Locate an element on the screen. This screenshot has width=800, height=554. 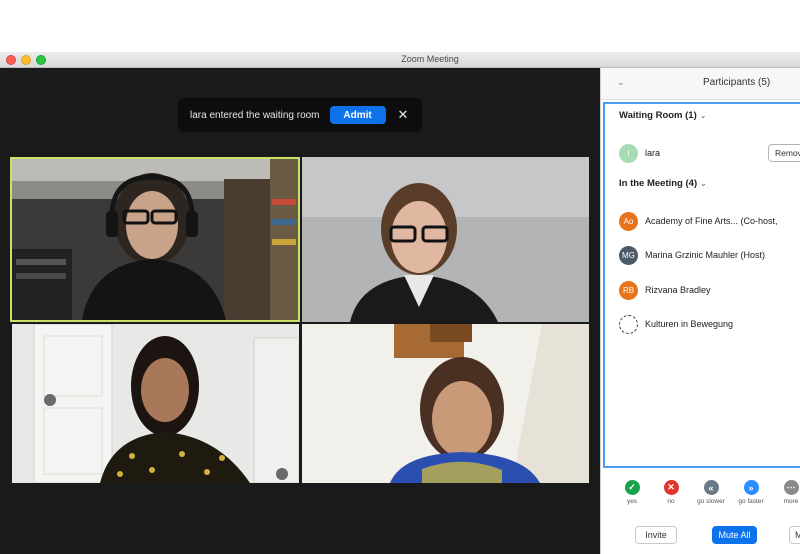
reaction-label: go faster is located at coordinates (751, 501).